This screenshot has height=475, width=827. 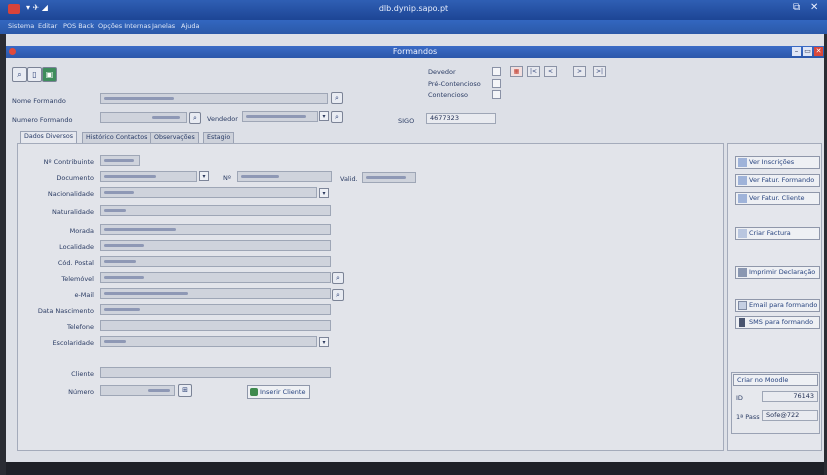 What do you see at coordinates (219, 137) in the screenshot?
I see `tab-estagio: Estagio` at bounding box center [219, 137].